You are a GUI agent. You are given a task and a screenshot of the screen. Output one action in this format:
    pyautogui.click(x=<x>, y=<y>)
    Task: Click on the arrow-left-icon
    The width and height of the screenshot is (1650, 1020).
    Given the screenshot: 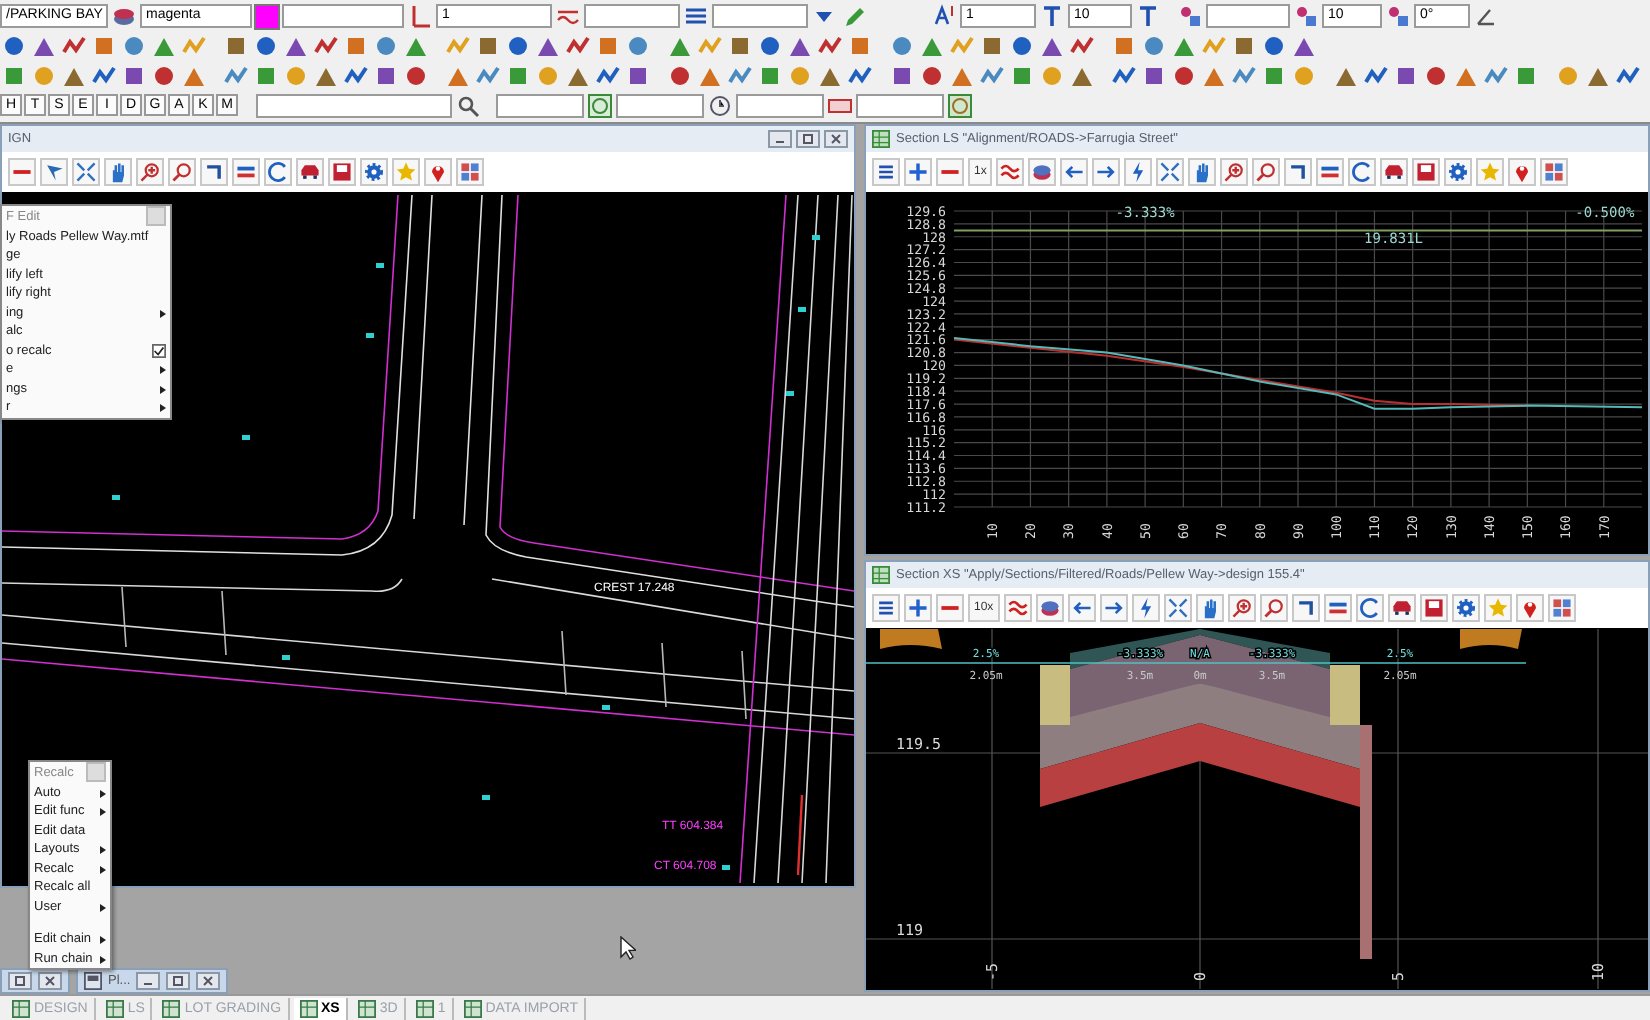 What is the action you would take?
    pyautogui.click(x=1074, y=171)
    